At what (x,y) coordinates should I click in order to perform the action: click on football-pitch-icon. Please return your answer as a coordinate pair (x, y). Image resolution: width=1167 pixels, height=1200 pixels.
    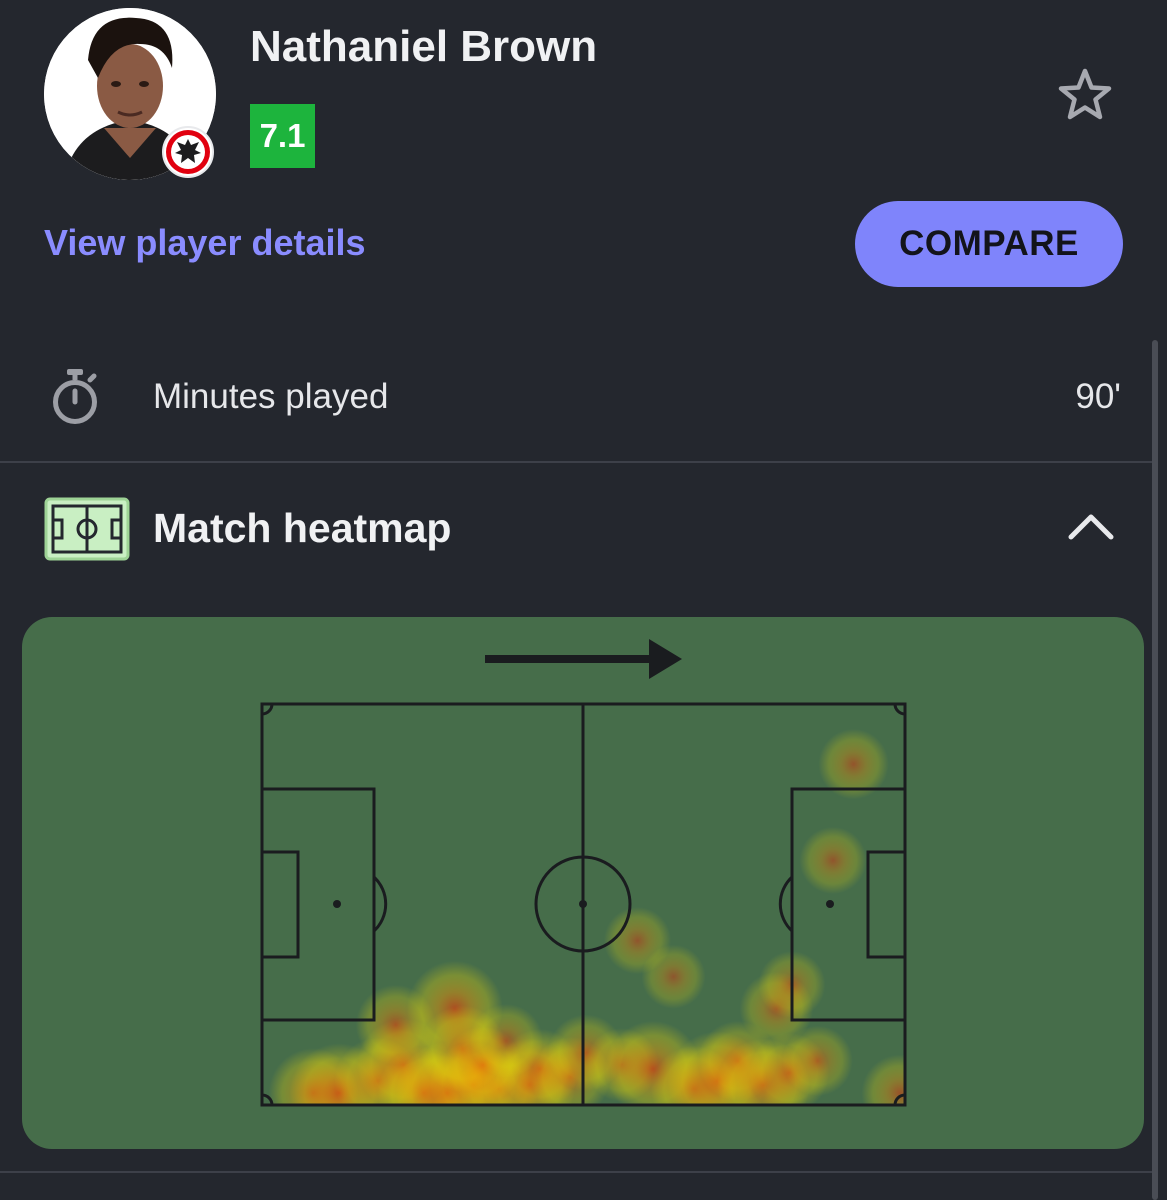
    Looking at the image, I should click on (87, 529).